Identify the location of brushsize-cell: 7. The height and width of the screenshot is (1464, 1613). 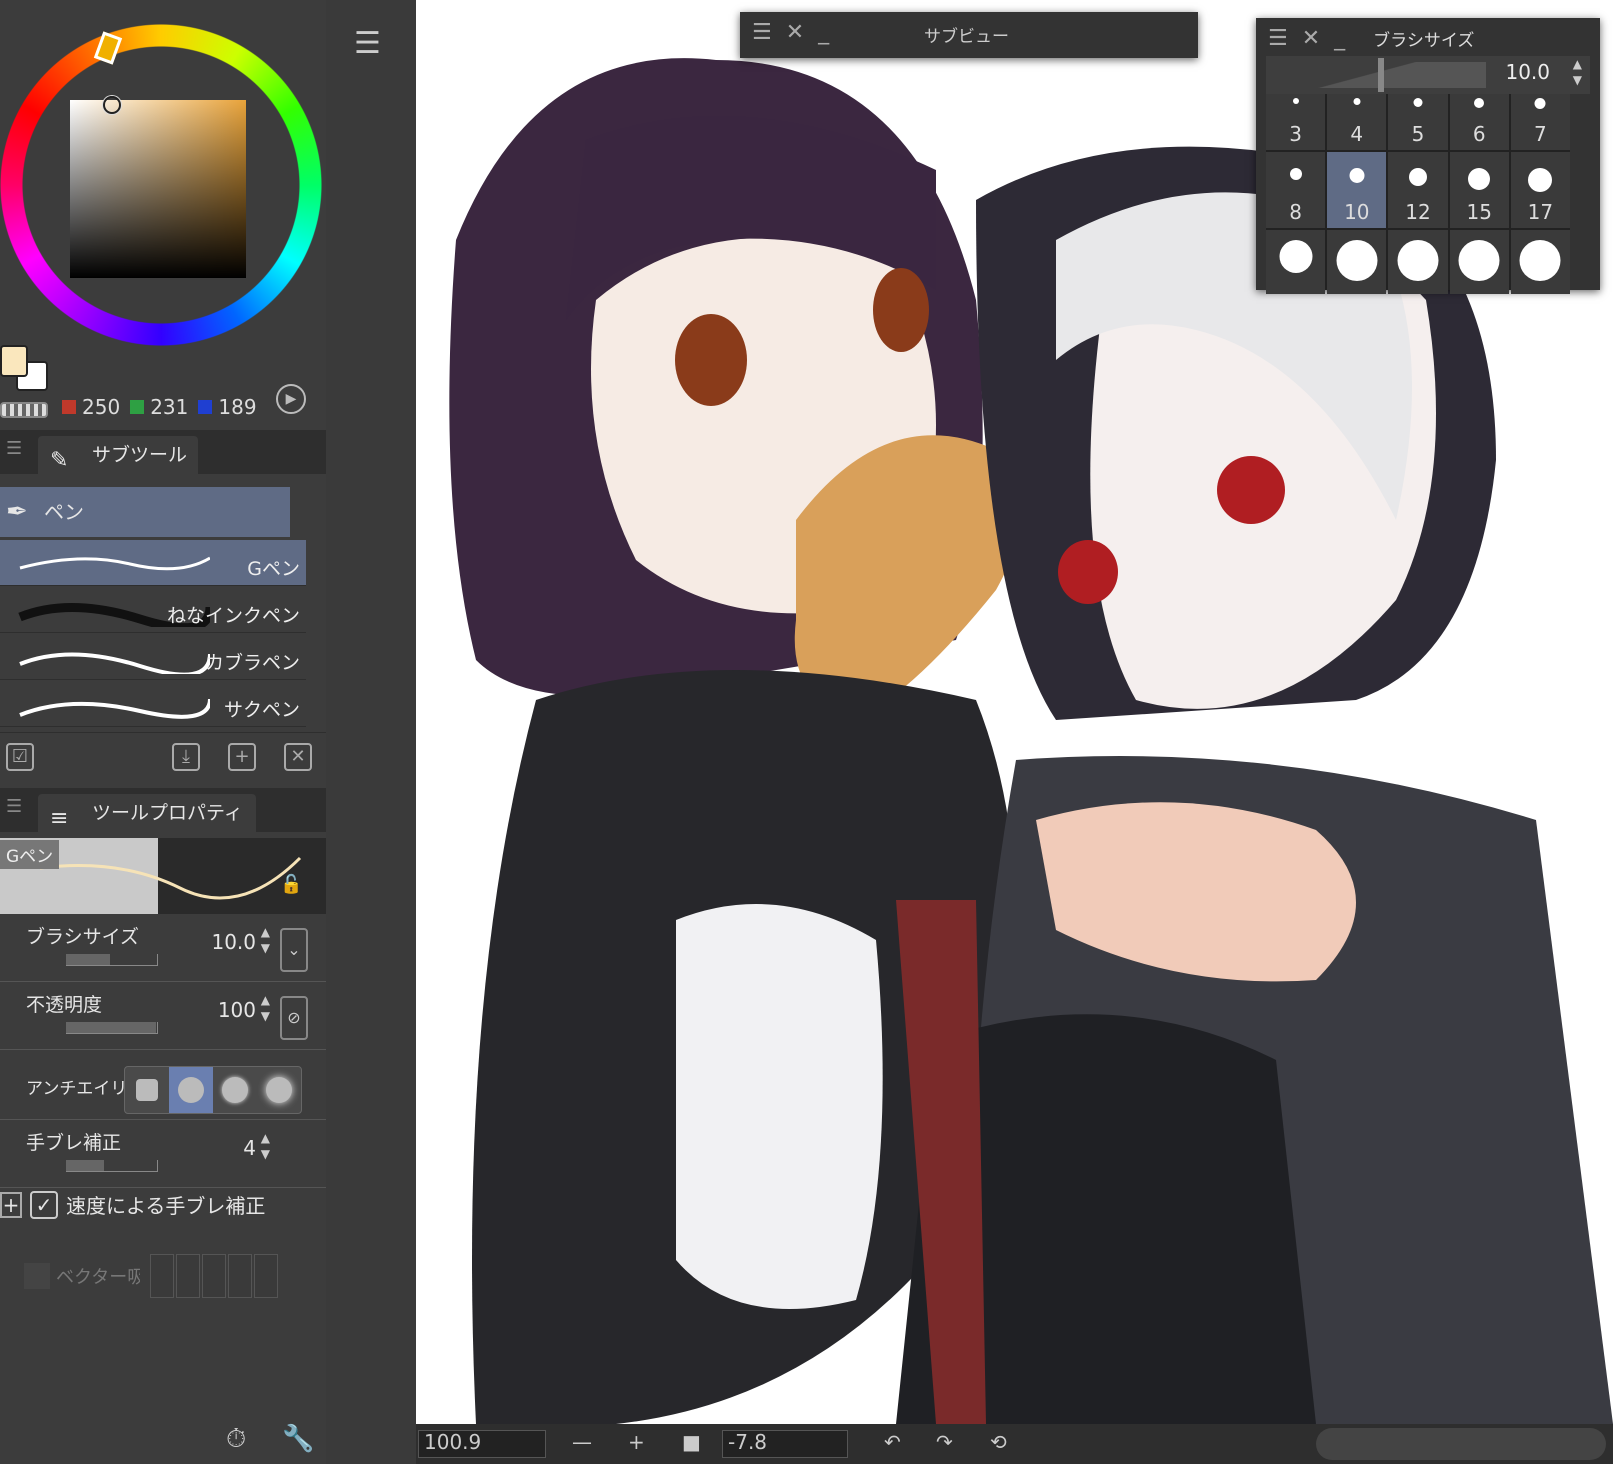
(1540, 122).